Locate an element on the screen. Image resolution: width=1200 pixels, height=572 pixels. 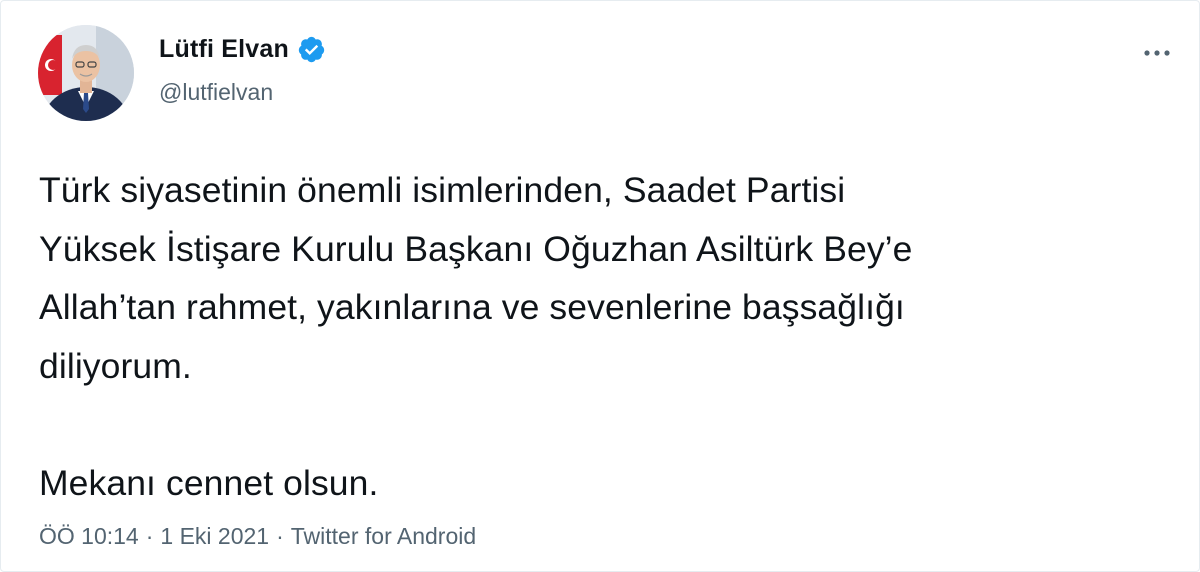
avatar is located at coordinates (86, 73).